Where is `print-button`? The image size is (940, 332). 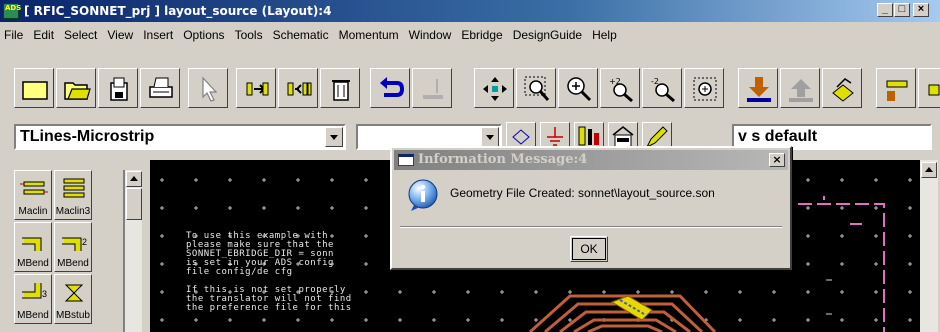 print-button is located at coordinates (160, 88).